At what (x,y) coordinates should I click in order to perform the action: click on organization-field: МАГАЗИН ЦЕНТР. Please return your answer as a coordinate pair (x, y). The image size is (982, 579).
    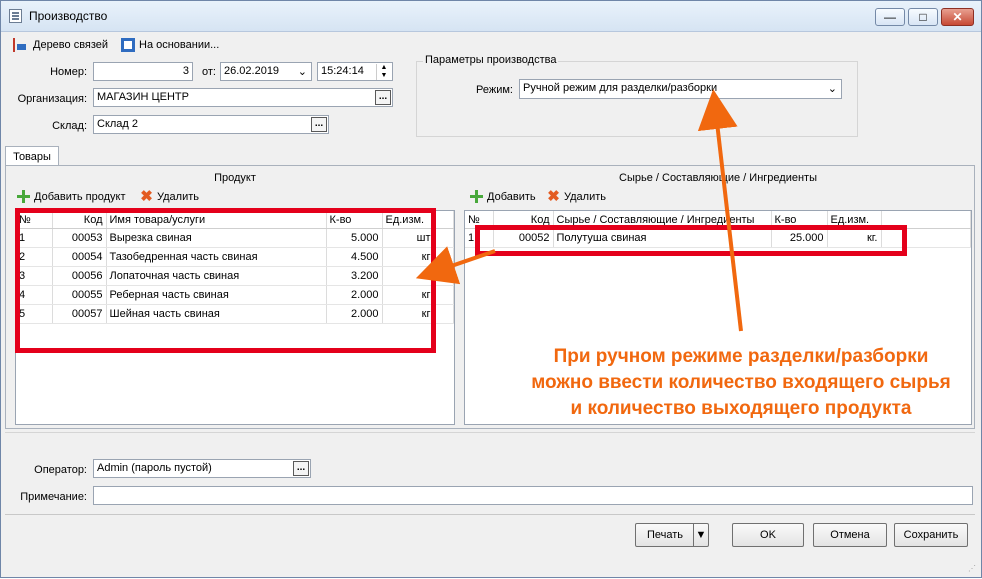
    Looking at the image, I should click on (243, 97).